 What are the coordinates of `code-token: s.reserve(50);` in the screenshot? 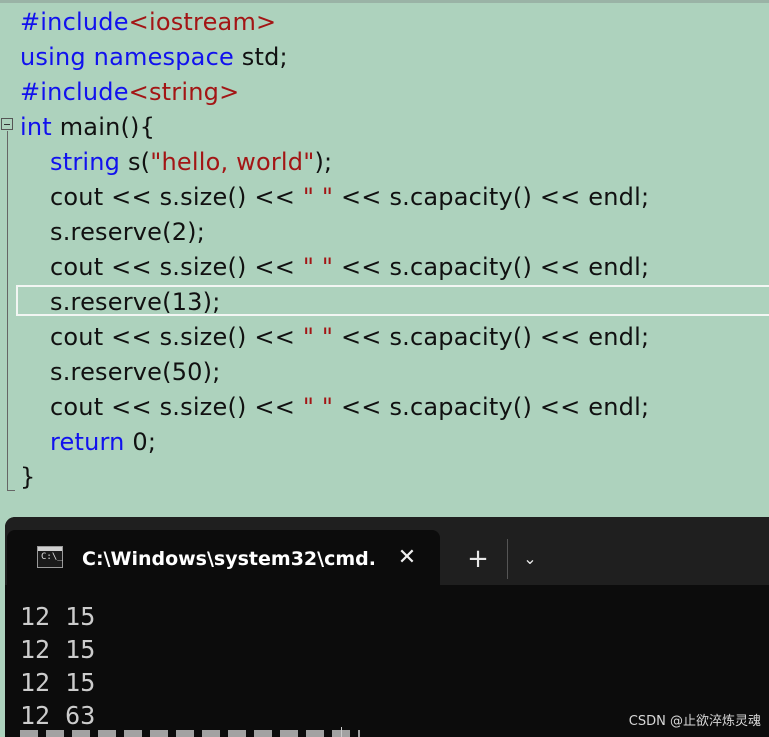 It's located at (135, 372).